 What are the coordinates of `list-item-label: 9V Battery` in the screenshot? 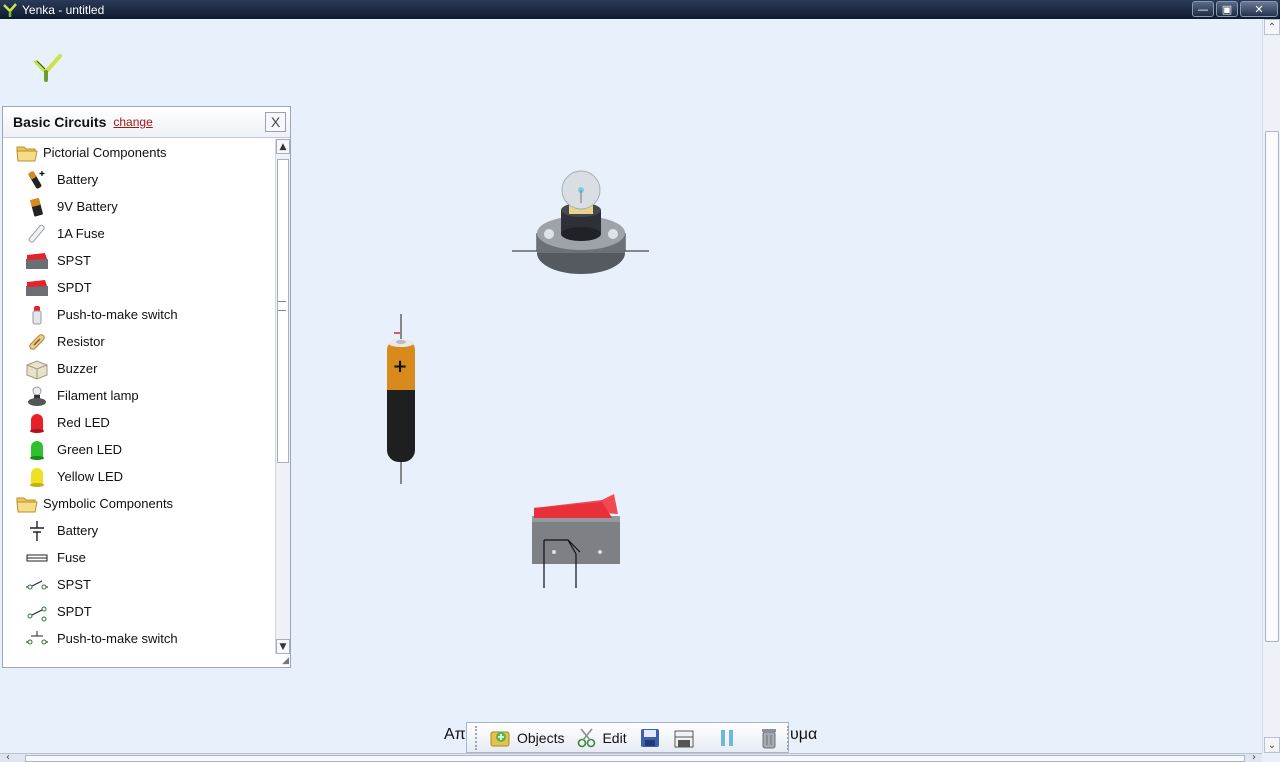 It's located at (87, 206).